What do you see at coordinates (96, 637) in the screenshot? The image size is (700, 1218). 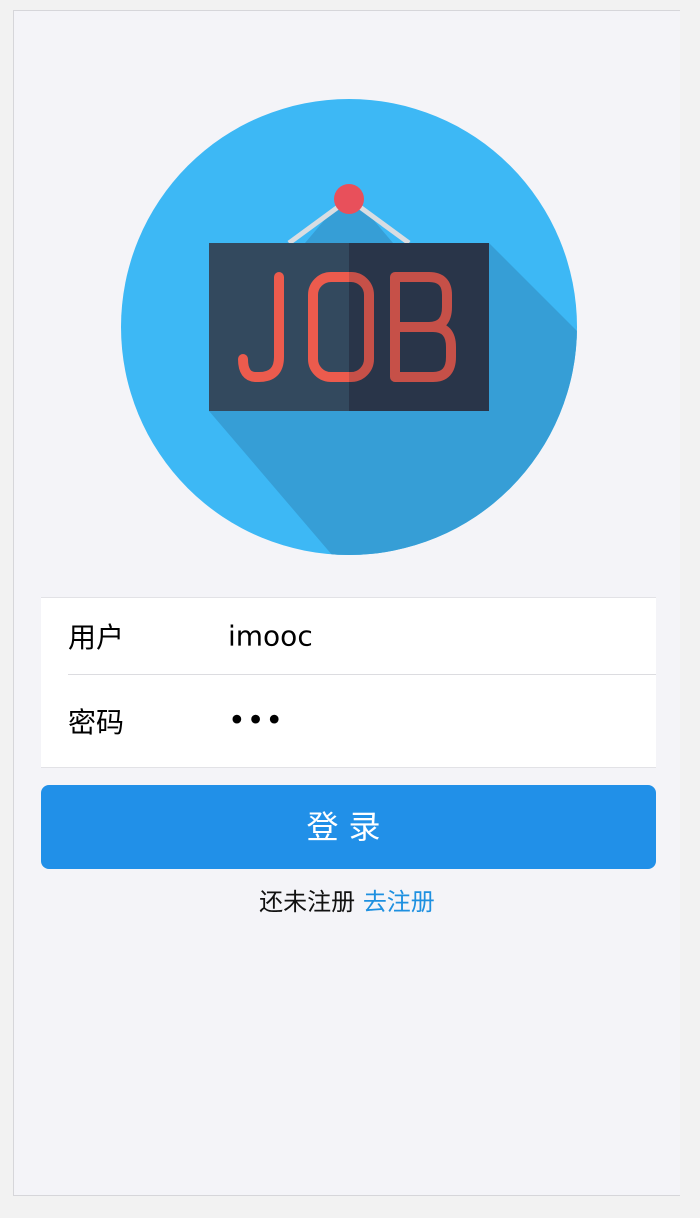 I see `username-label: 用户` at bounding box center [96, 637].